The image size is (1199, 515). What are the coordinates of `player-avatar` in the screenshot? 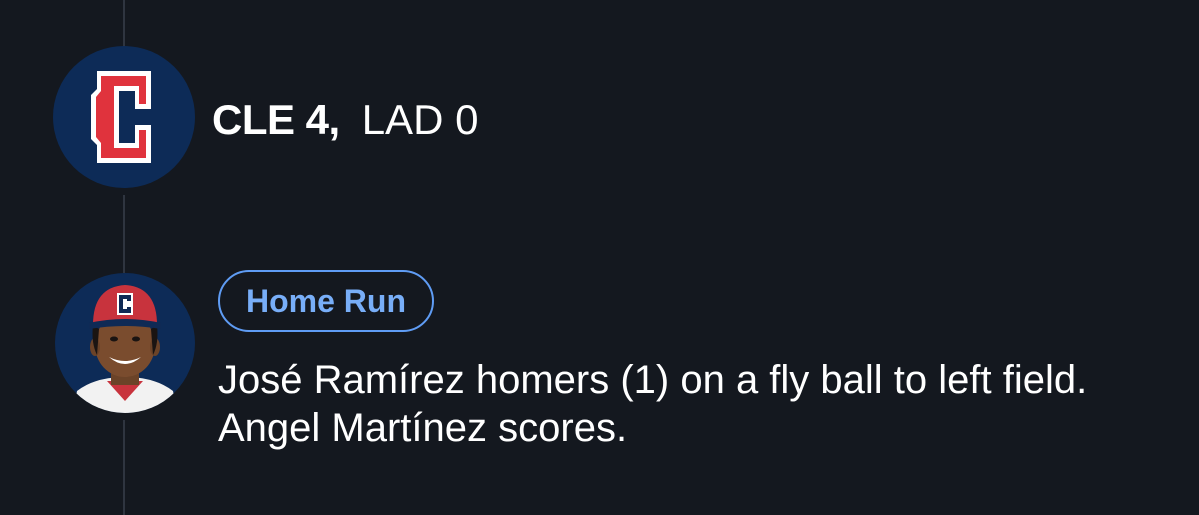 It's located at (125, 343).